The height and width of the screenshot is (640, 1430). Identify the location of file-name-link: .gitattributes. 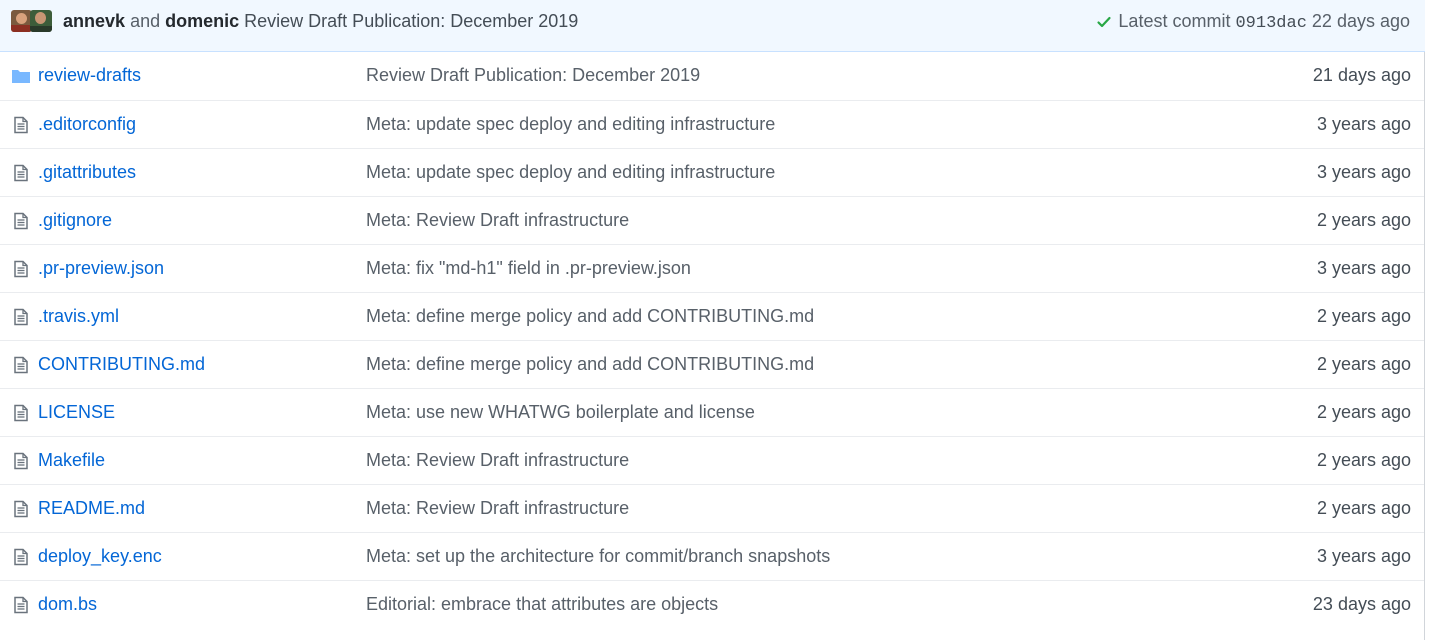
(87, 172).